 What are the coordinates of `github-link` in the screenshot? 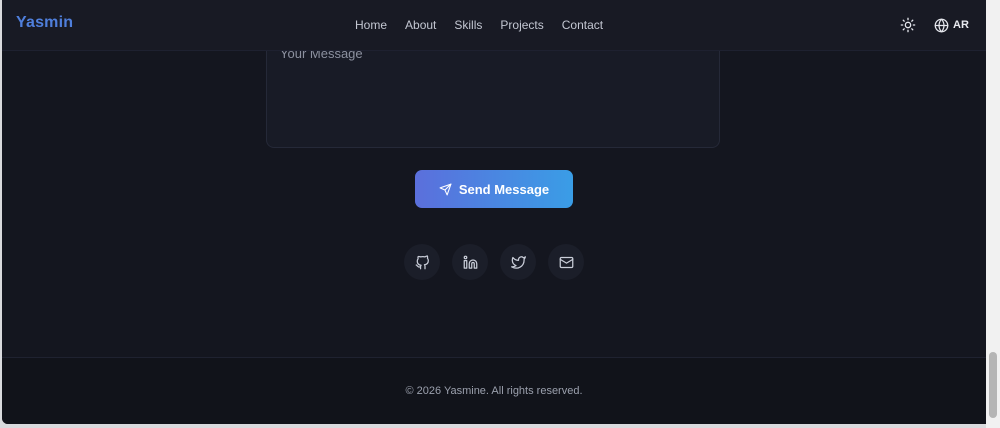 It's located at (422, 262).